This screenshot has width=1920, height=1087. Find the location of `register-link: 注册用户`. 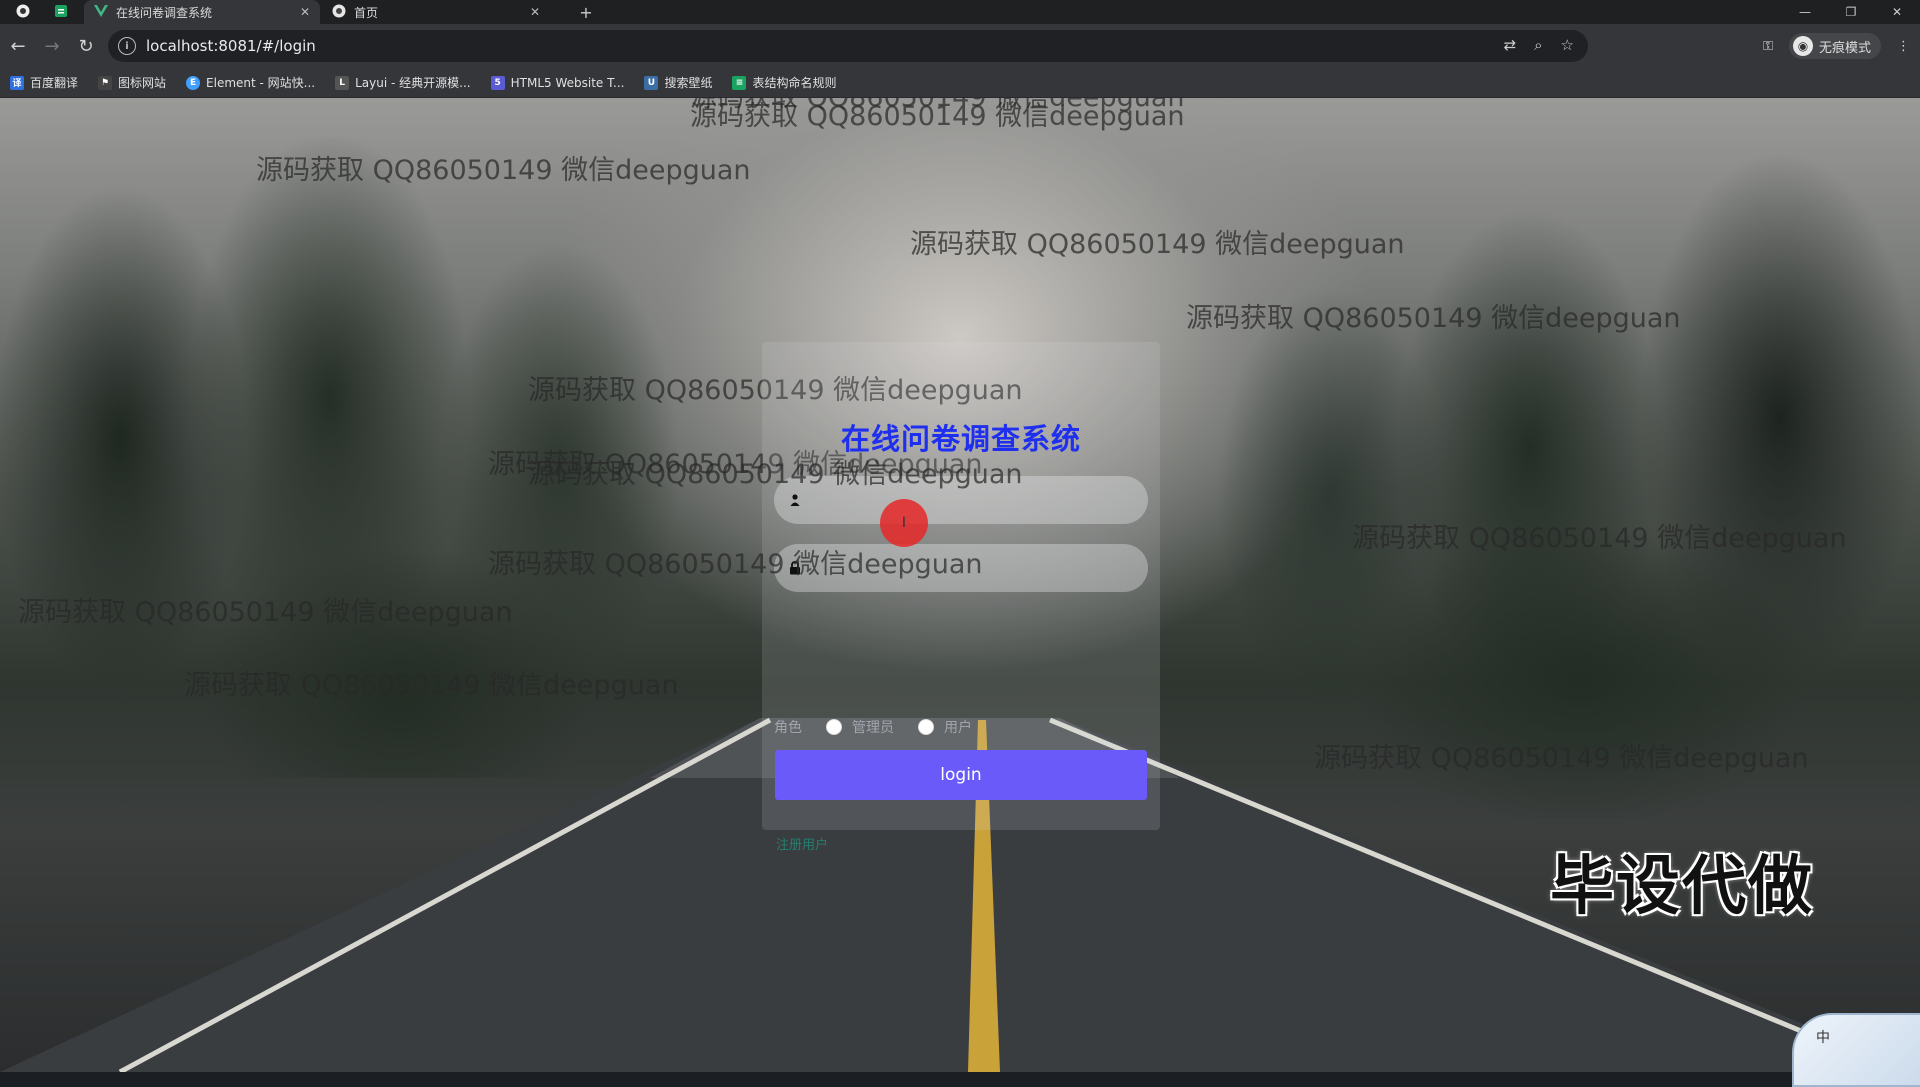

register-link: 注册用户 is located at coordinates (802, 843).